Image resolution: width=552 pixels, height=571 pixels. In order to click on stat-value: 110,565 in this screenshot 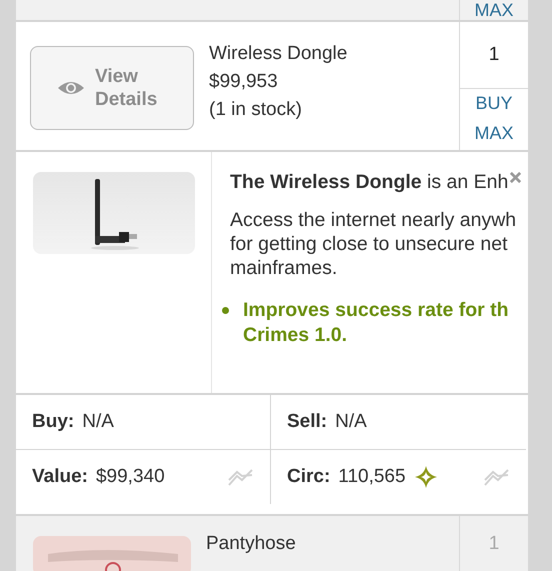, I will do `click(372, 477)`.